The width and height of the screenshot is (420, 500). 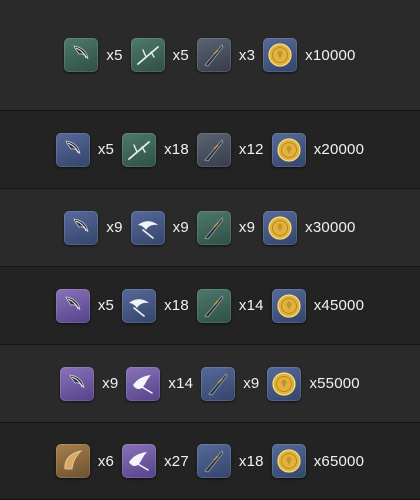 I want to click on material-item: x30000, so click(x=309, y=227).